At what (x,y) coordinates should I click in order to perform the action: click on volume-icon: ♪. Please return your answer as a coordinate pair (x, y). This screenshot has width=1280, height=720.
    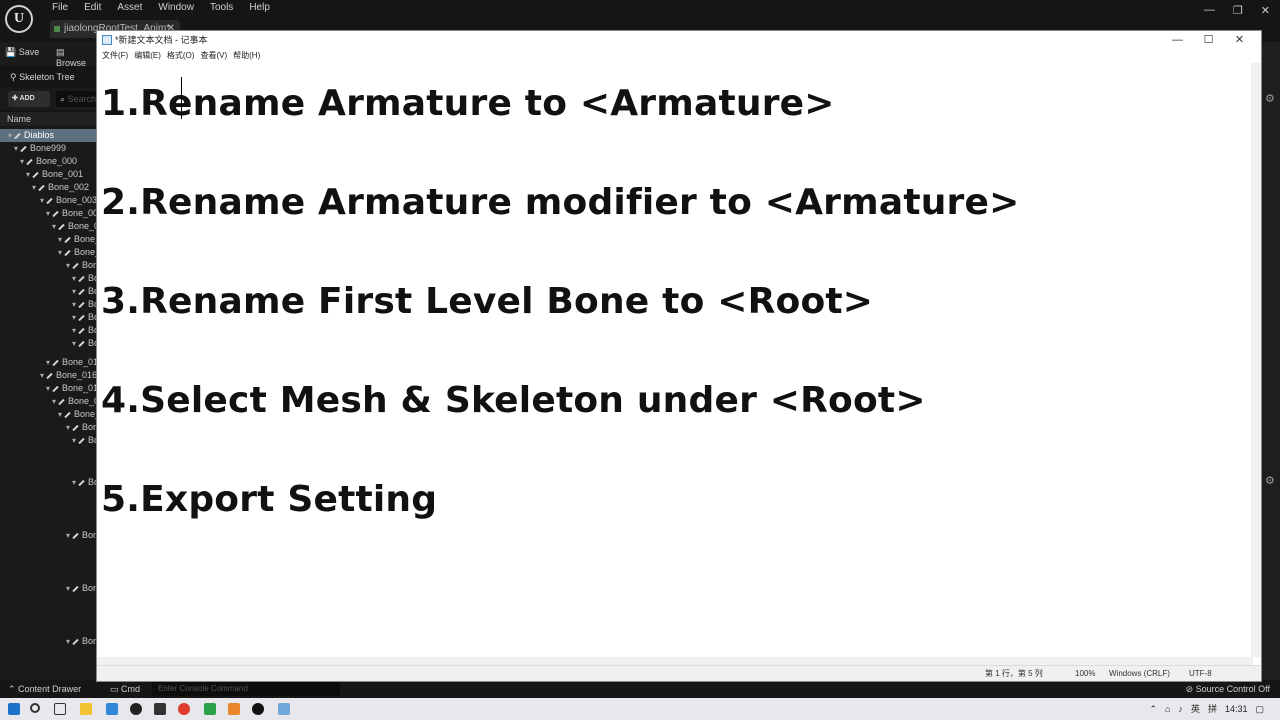
    Looking at the image, I should click on (1180, 709).